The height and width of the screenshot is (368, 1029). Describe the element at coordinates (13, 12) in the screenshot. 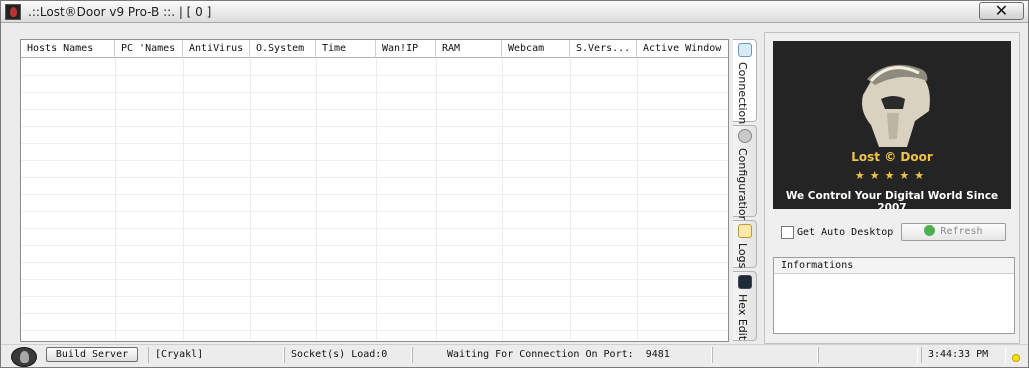

I see `app-logo-icon` at that location.